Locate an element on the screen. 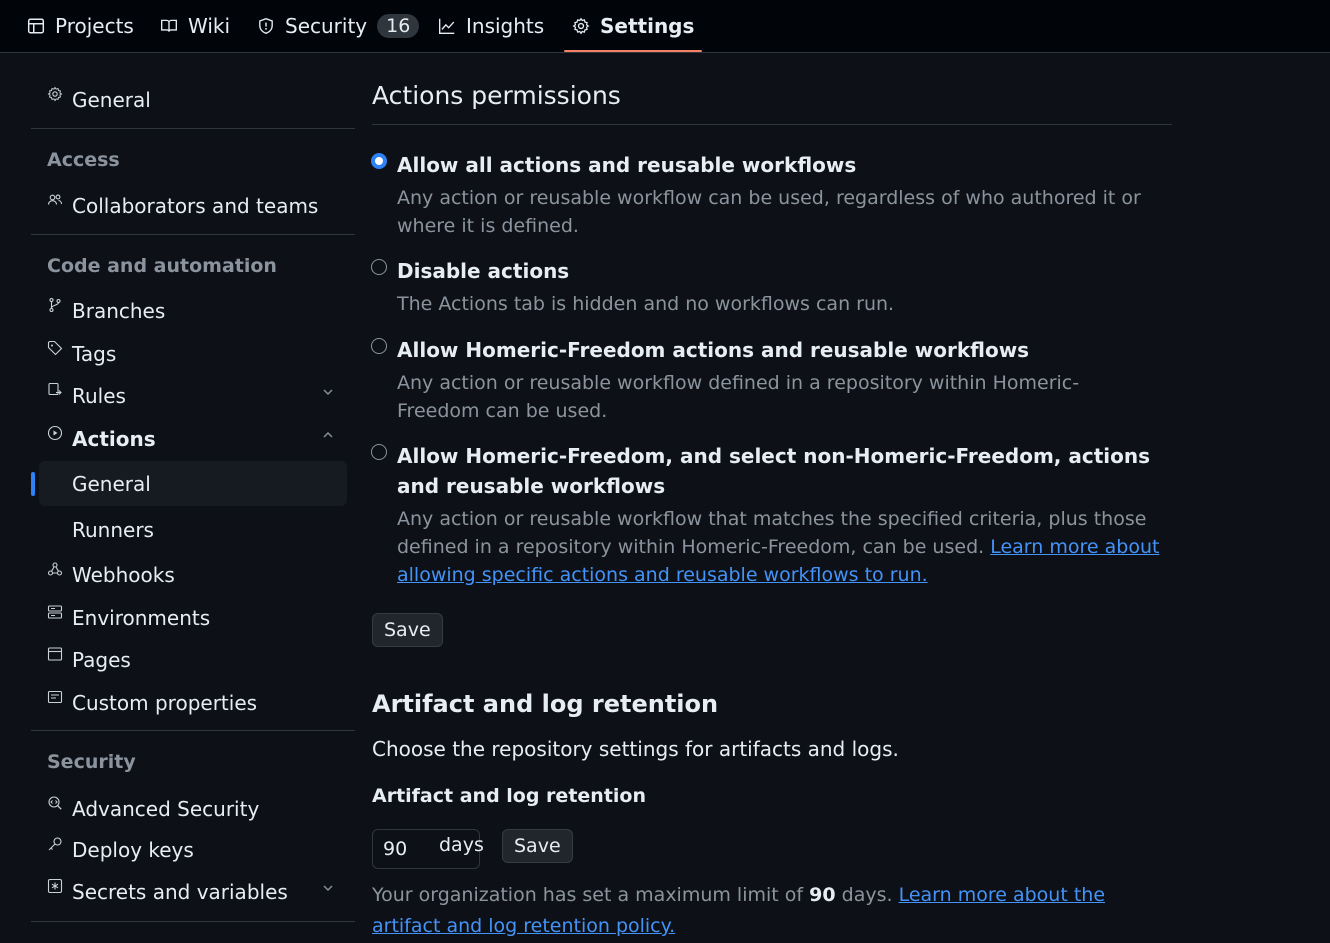  server-icon is located at coordinates (56, 613).